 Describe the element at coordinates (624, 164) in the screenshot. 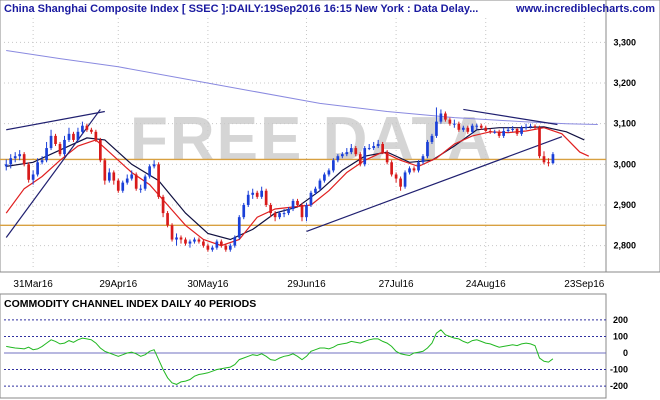

I see `price-y-tick-label: 3,000` at that location.